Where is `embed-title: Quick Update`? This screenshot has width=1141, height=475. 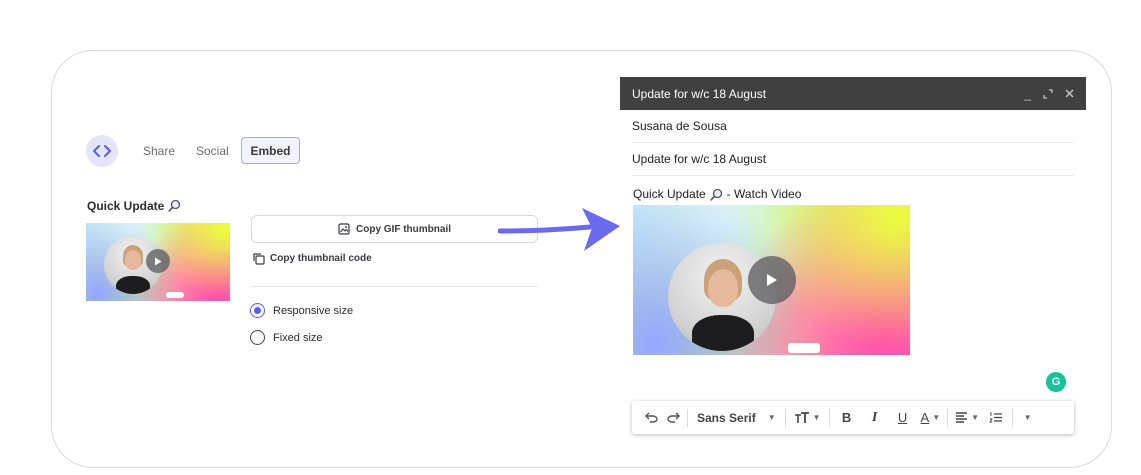 embed-title: Quick Update is located at coordinates (134, 206).